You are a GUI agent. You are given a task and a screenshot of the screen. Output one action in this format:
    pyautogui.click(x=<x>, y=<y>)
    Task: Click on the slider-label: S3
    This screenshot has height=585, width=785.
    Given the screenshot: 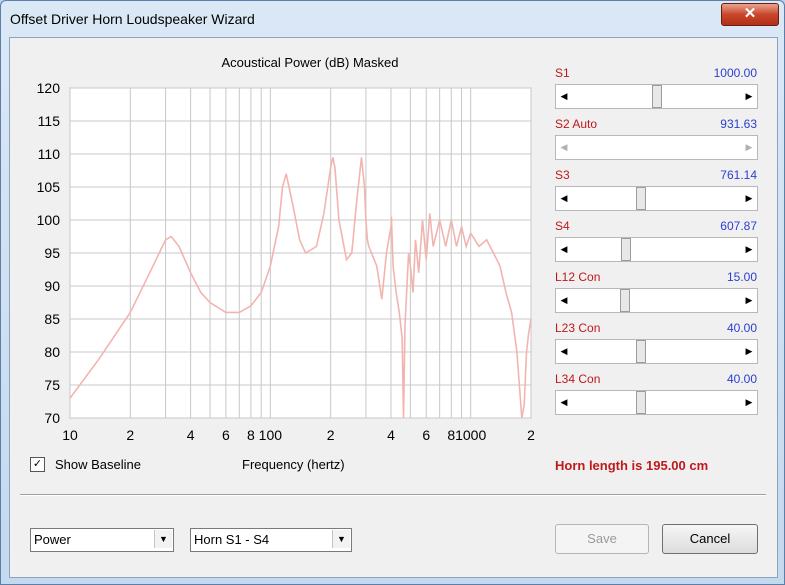 What is the action you would take?
    pyautogui.click(x=562, y=175)
    